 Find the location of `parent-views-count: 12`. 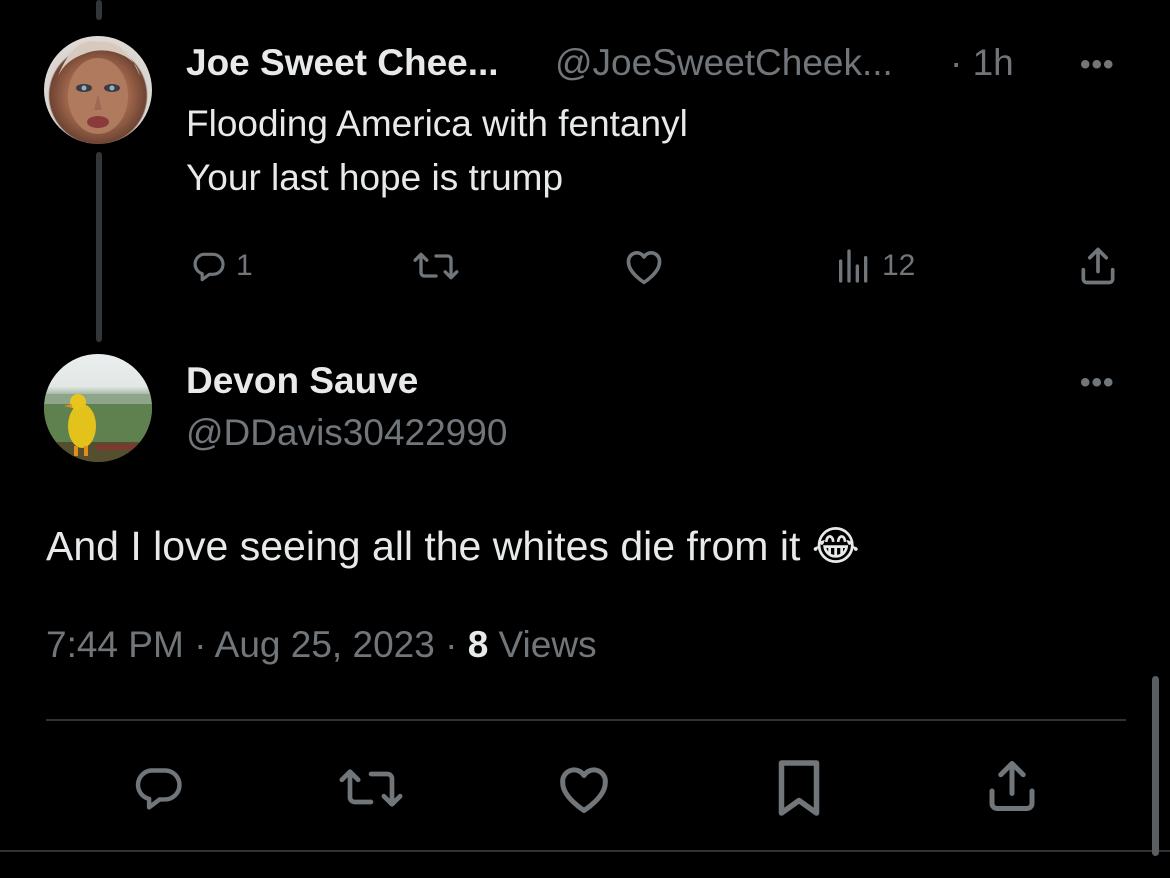

parent-views-count: 12 is located at coordinates (899, 265).